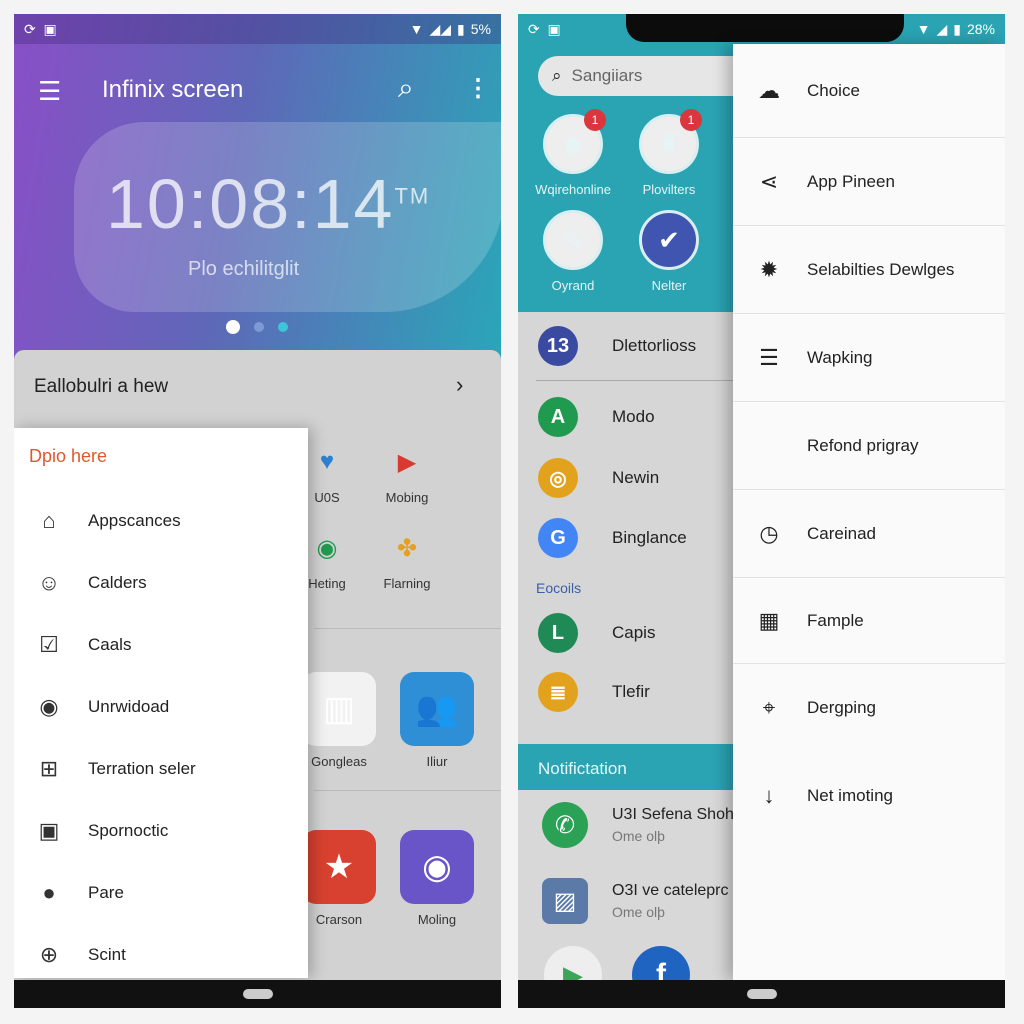 This screenshot has width=1024, height=1024. I want to click on contact-avatar: ✎ Oyrand, so click(573, 251).